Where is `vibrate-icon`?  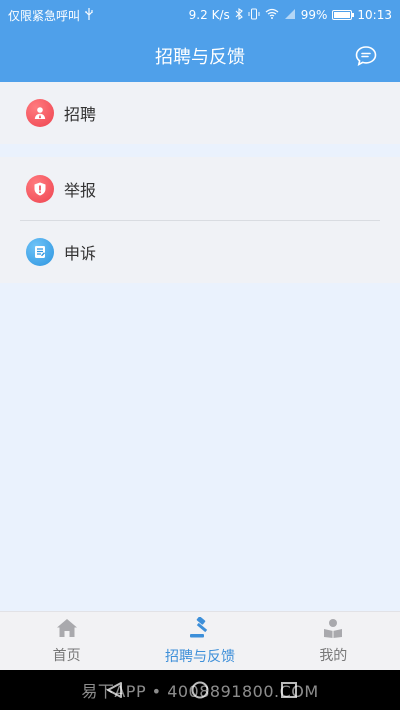 vibrate-icon is located at coordinates (254, 15).